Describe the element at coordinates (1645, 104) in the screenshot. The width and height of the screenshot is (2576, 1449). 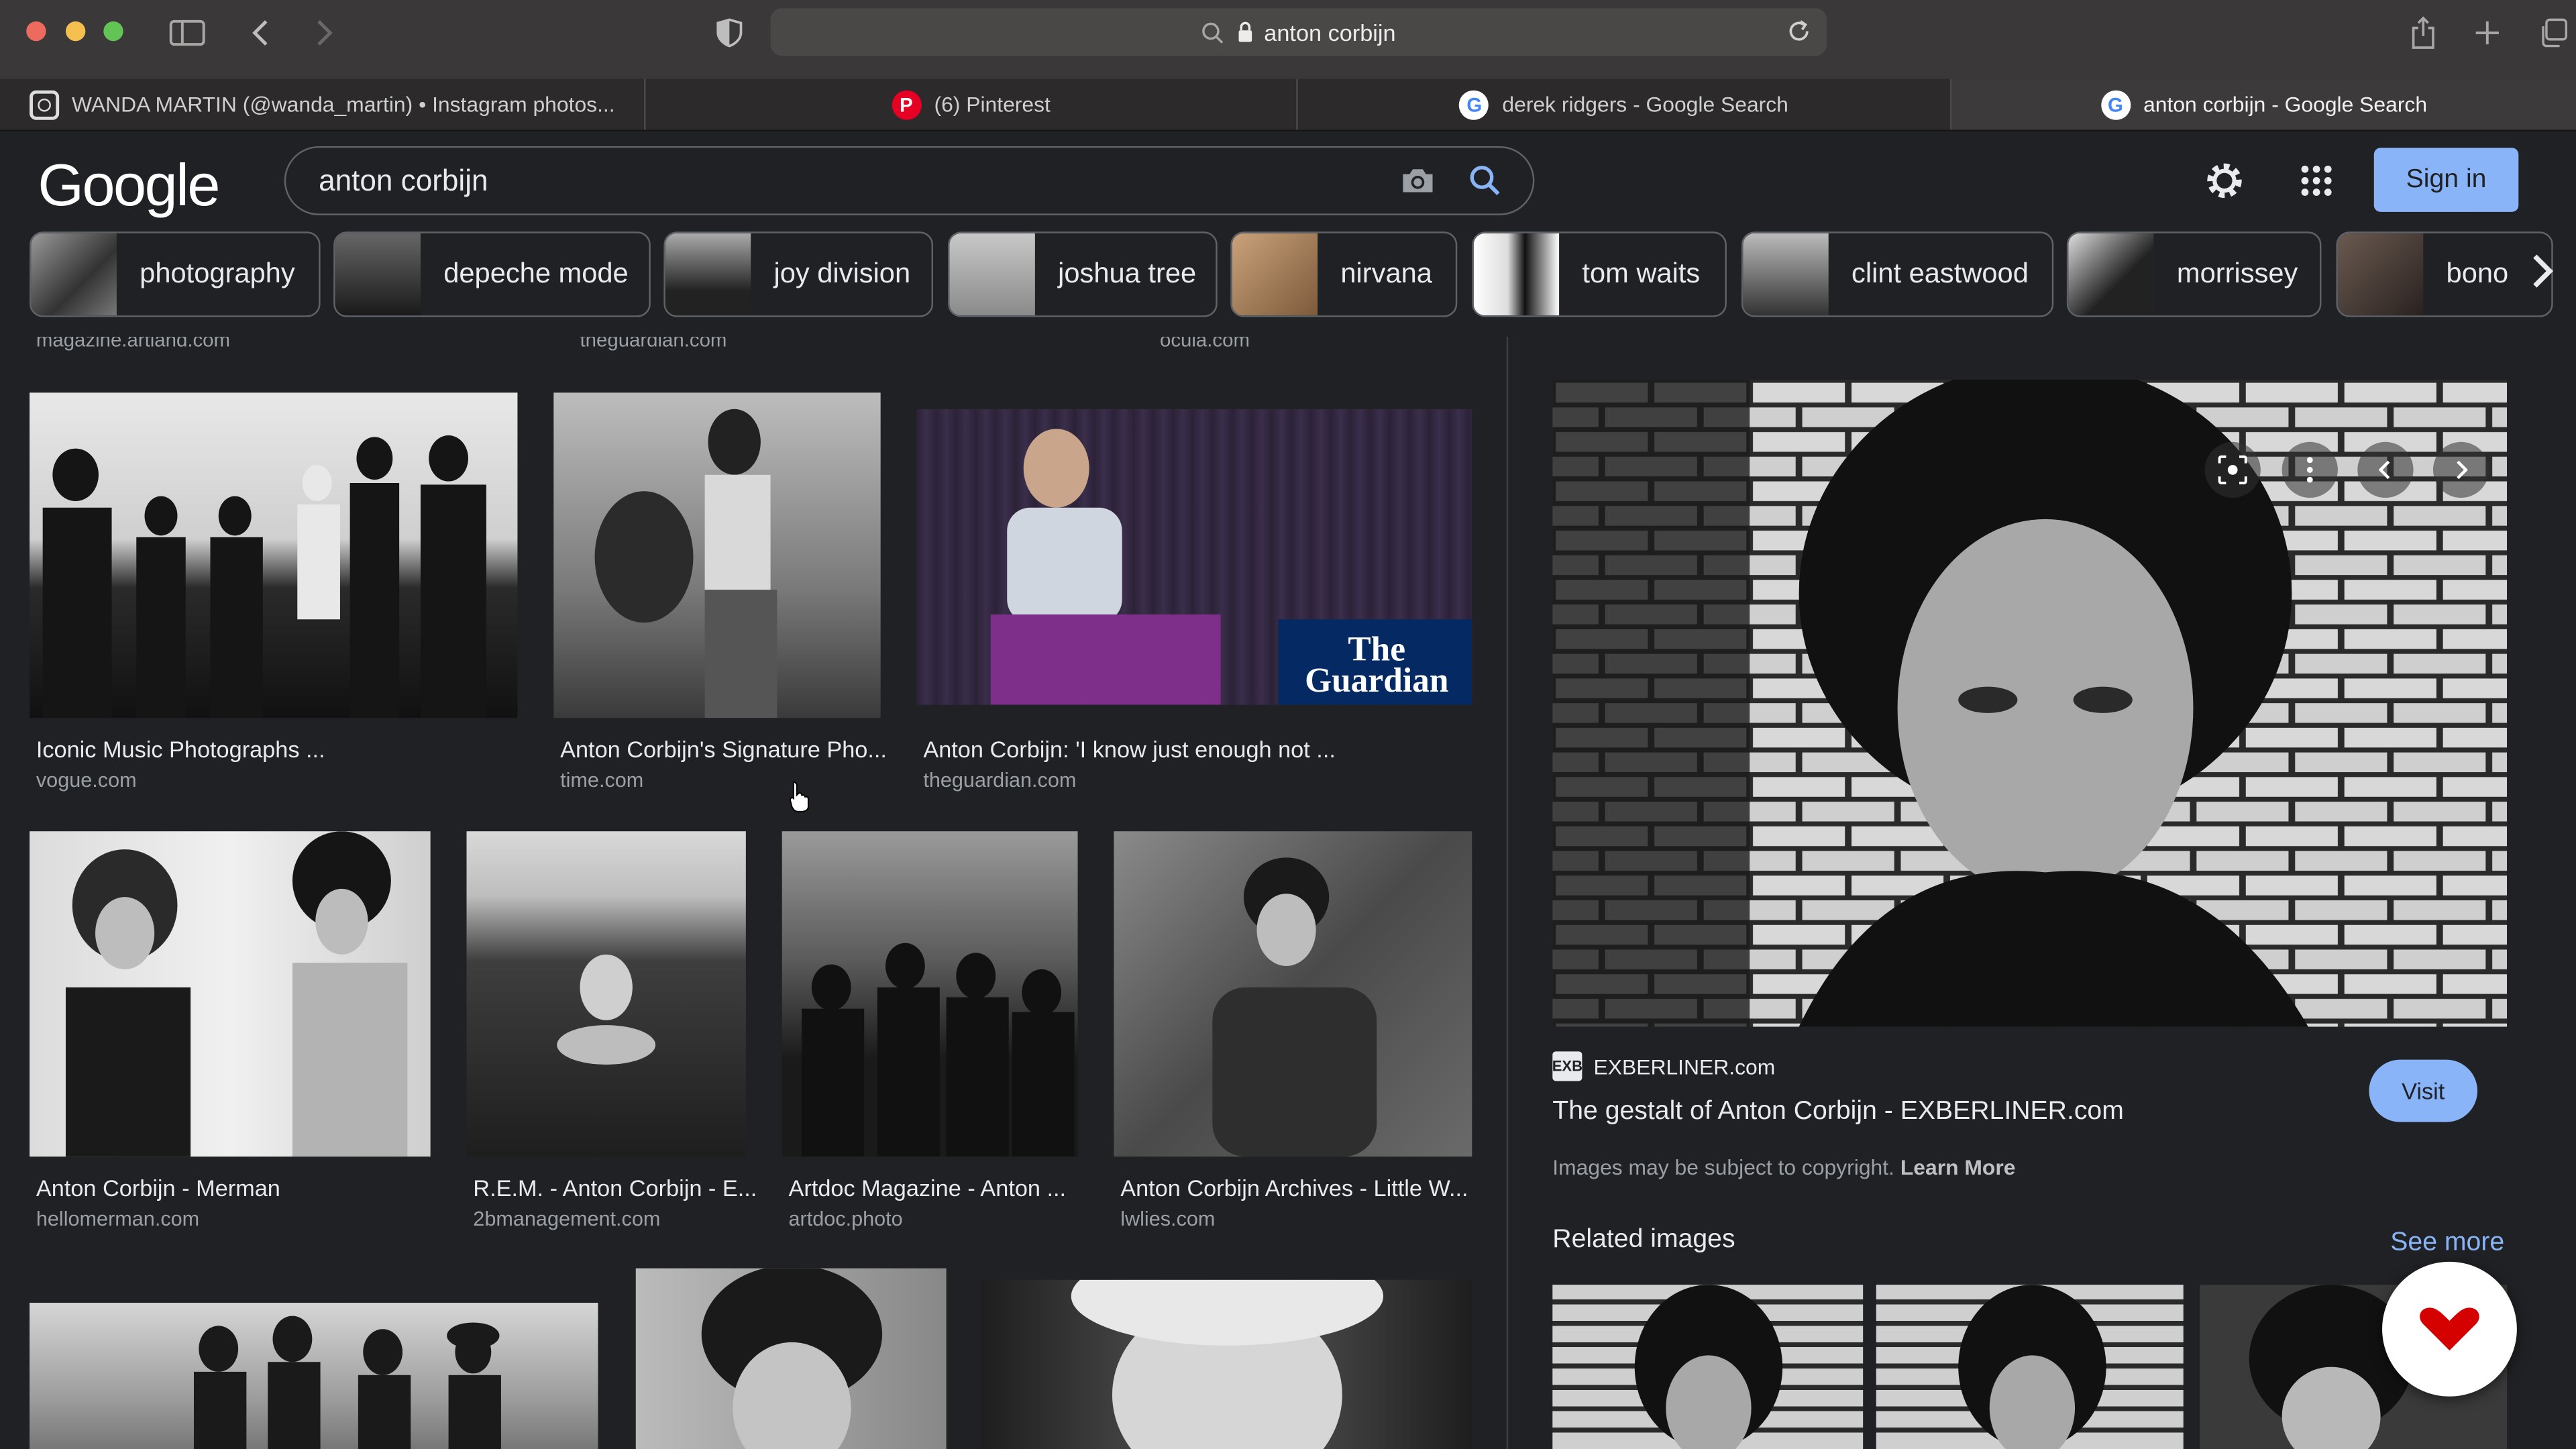
I see `tab-label: derek ridgers - Google Search` at that location.